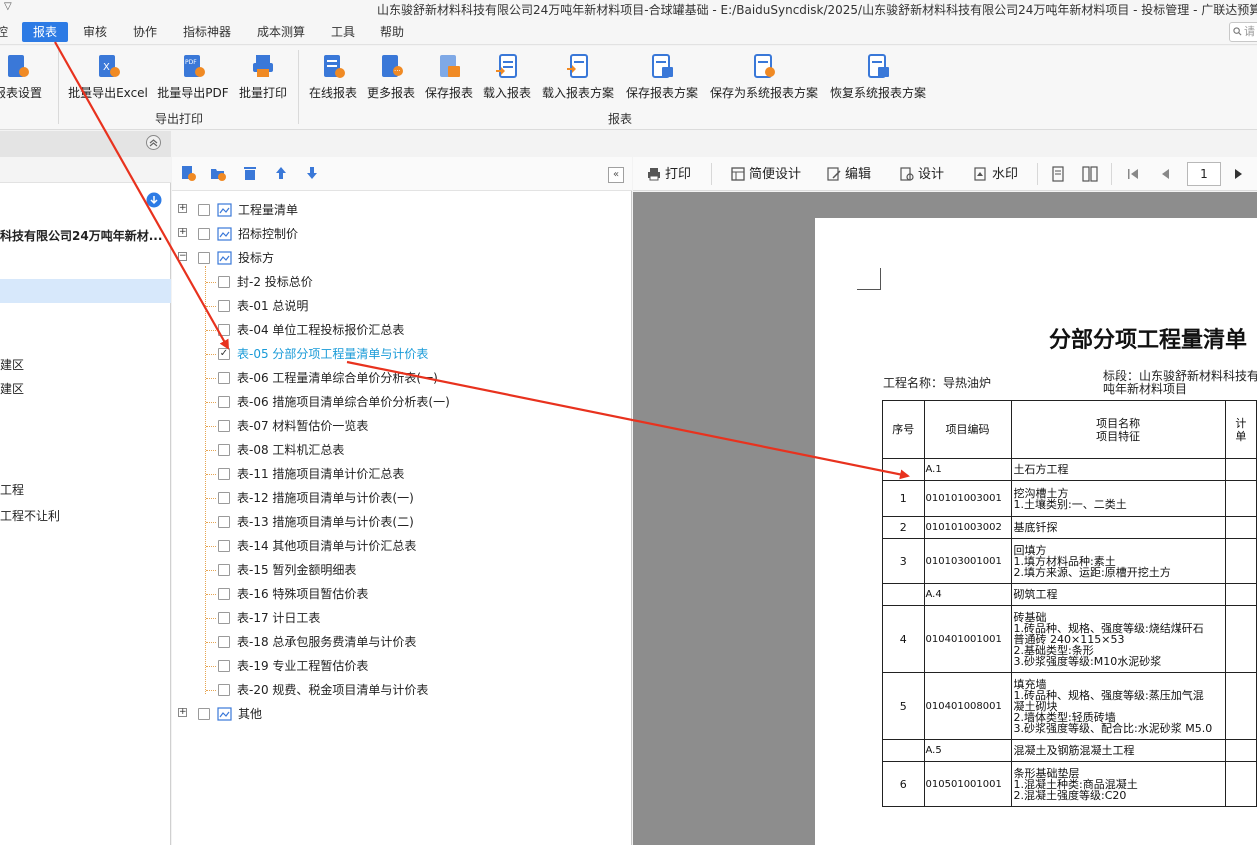  What do you see at coordinates (316, 234) in the screenshot?
I see `tree-group-node: + 招标控制价` at bounding box center [316, 234].